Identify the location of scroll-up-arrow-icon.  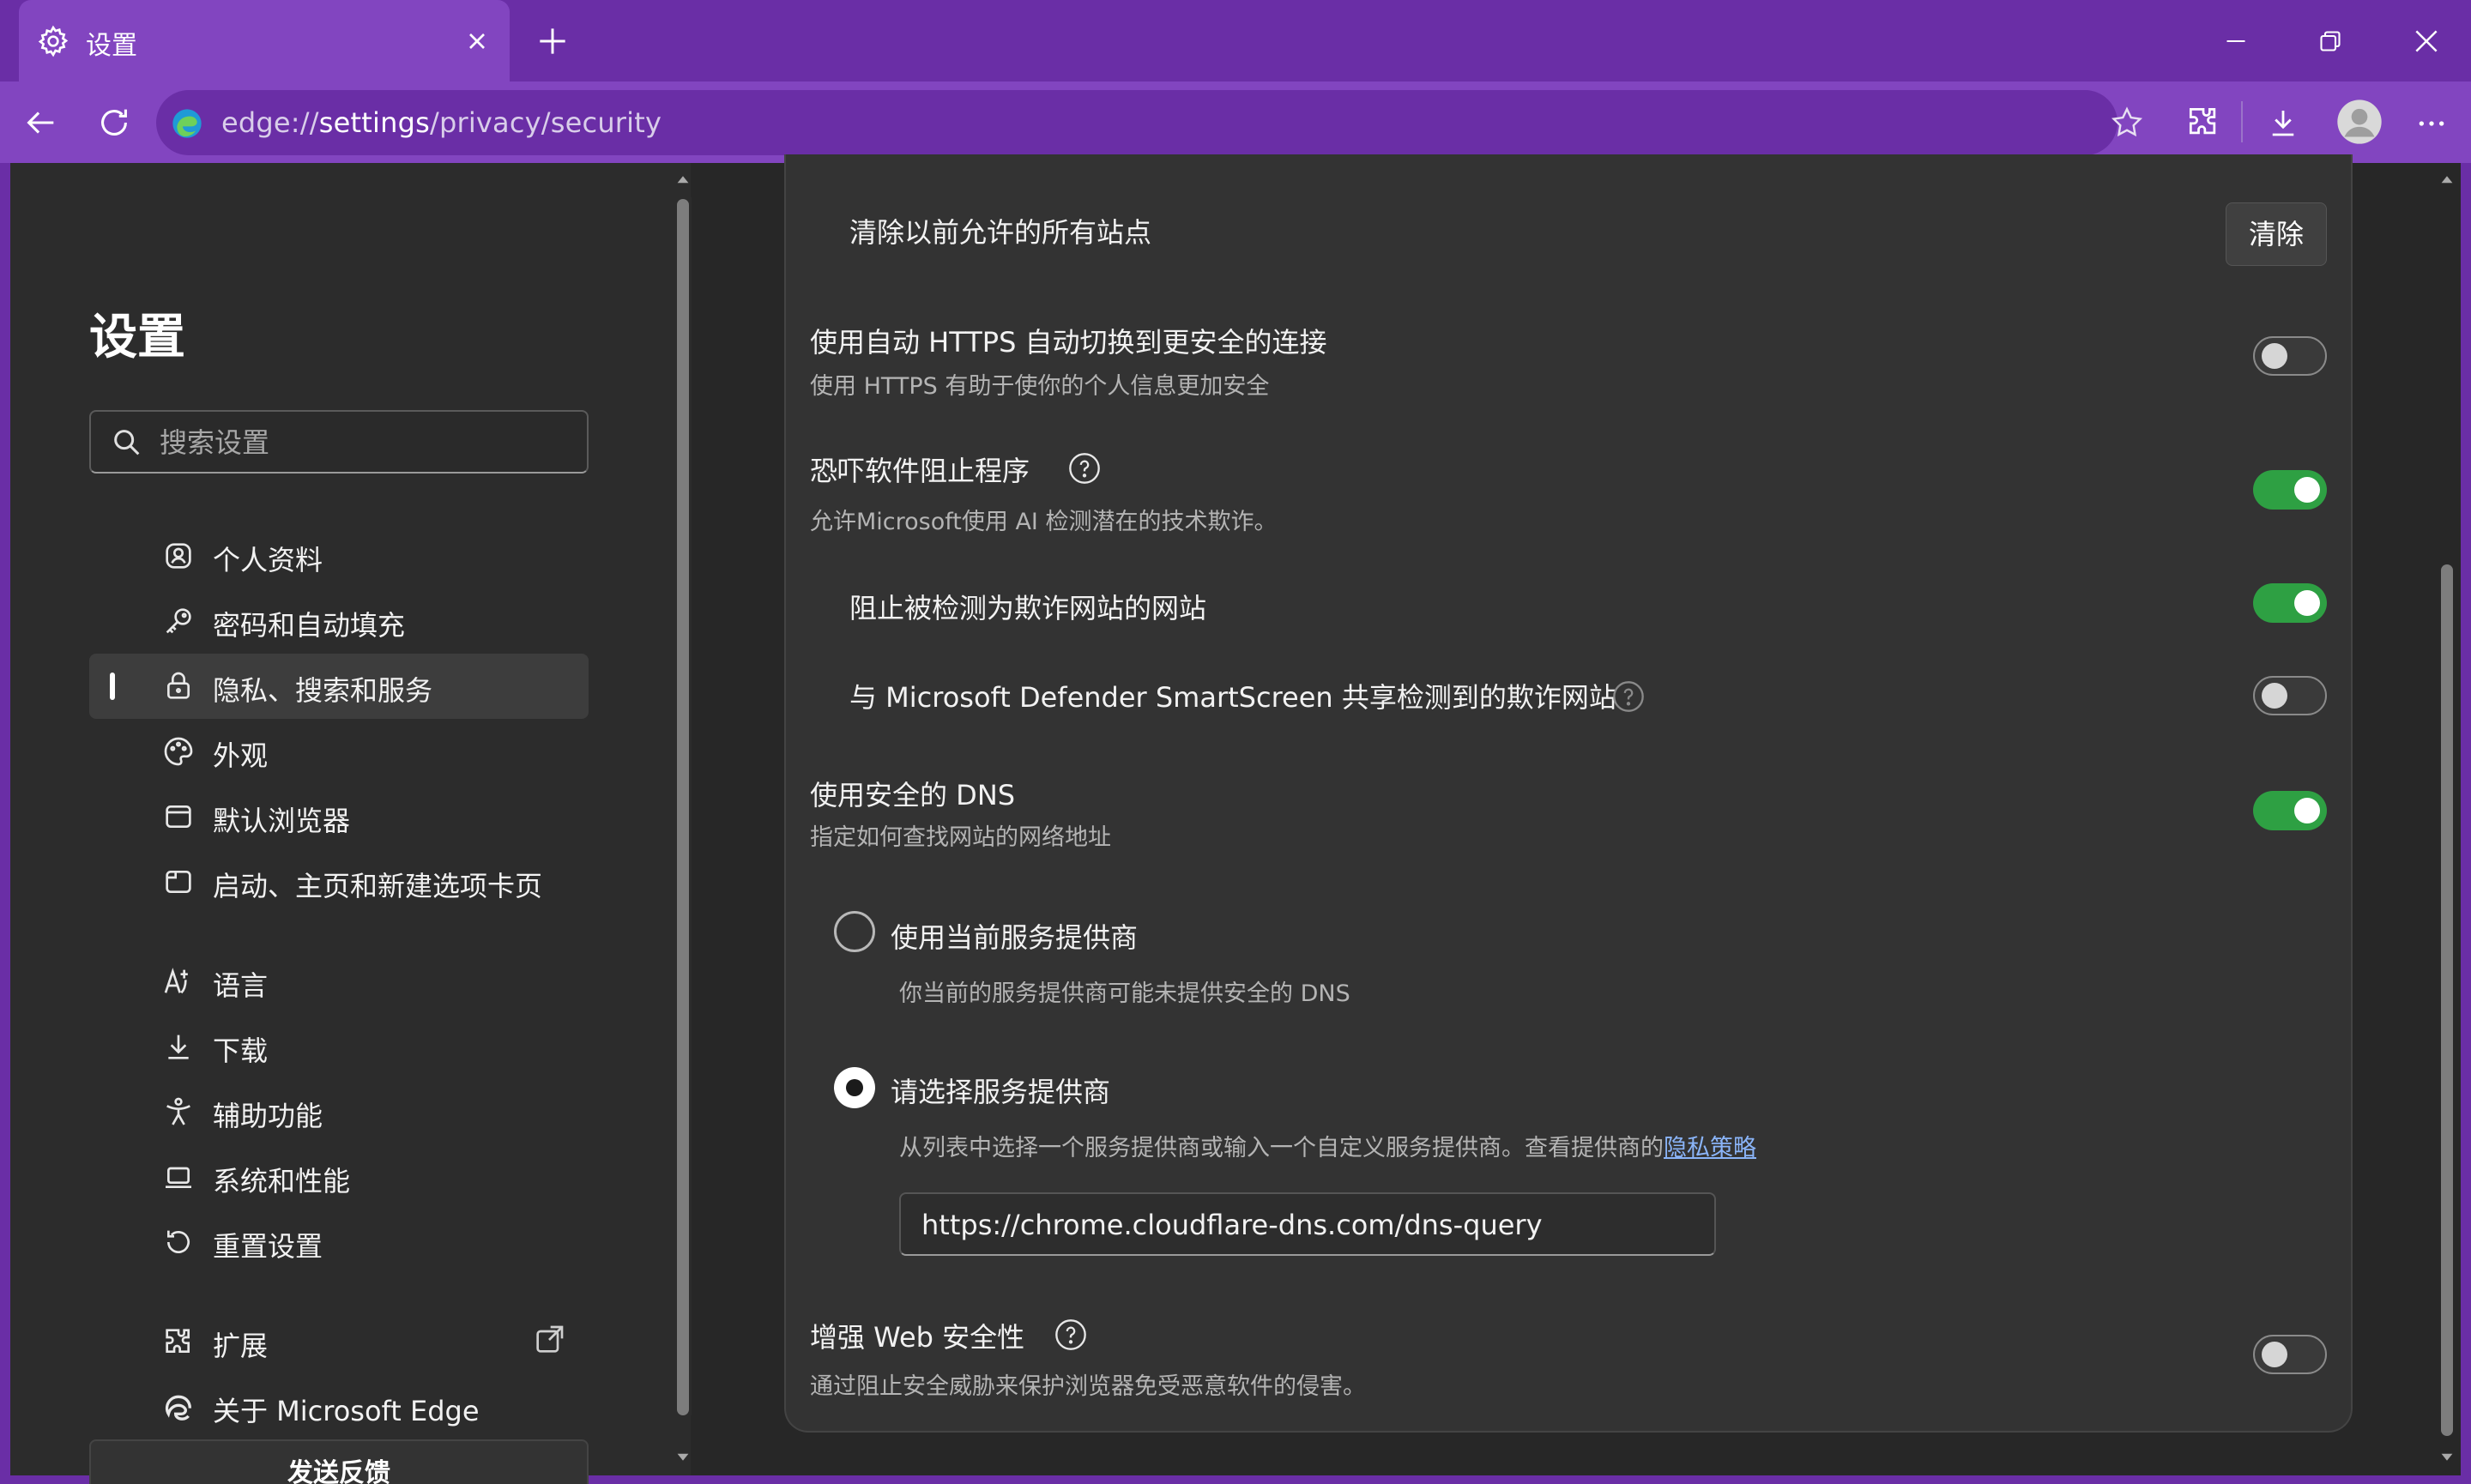
(683, 180).